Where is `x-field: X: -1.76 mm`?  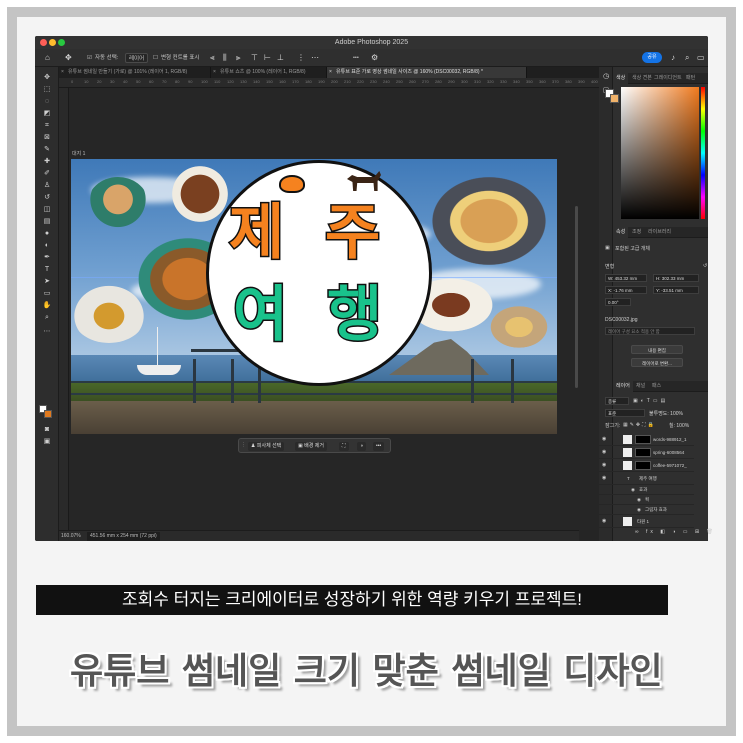 x-field: X: -1.76 mm is located at coordinates (626, 290).